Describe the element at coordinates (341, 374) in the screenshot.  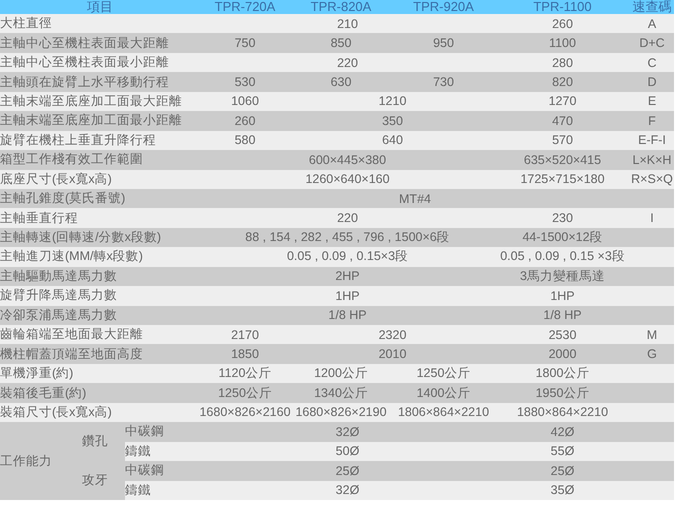
I see `table-cell: 1200公斤` at that location.